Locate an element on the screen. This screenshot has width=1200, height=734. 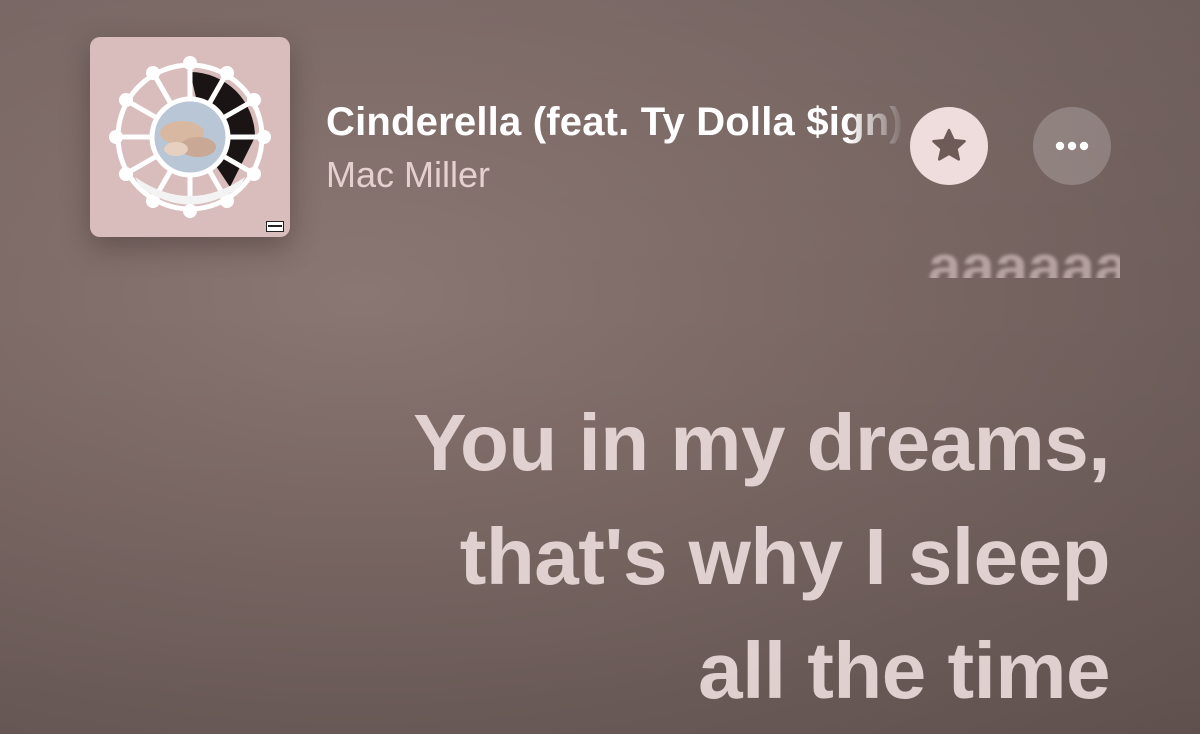
more-options-button is located at coordinates (1072, 146).